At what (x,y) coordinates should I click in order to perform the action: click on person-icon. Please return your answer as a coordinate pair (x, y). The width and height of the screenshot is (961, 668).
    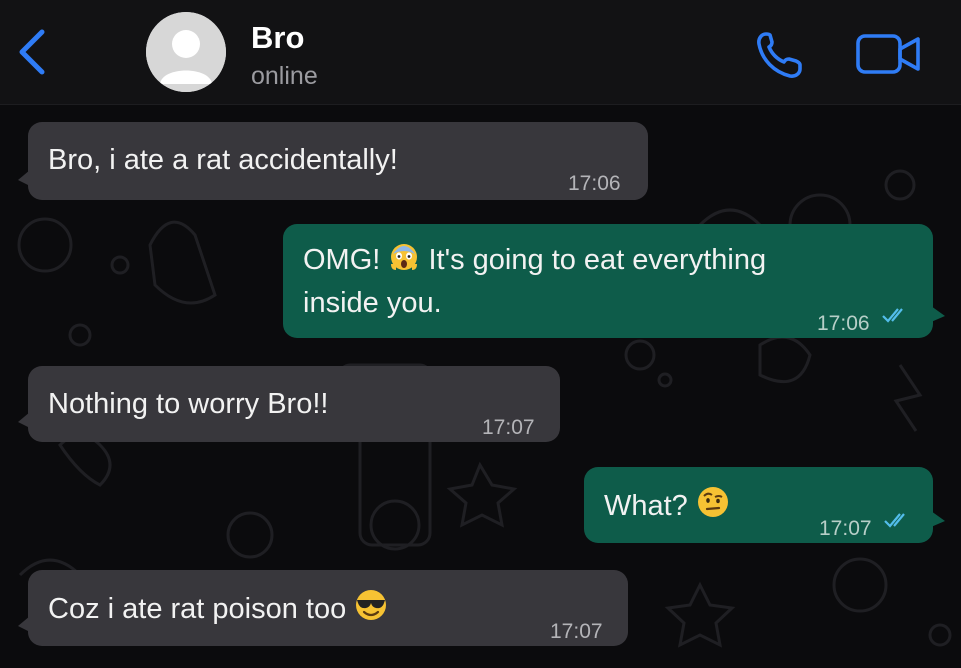
    Looking at the image, I should click on (186, 52).